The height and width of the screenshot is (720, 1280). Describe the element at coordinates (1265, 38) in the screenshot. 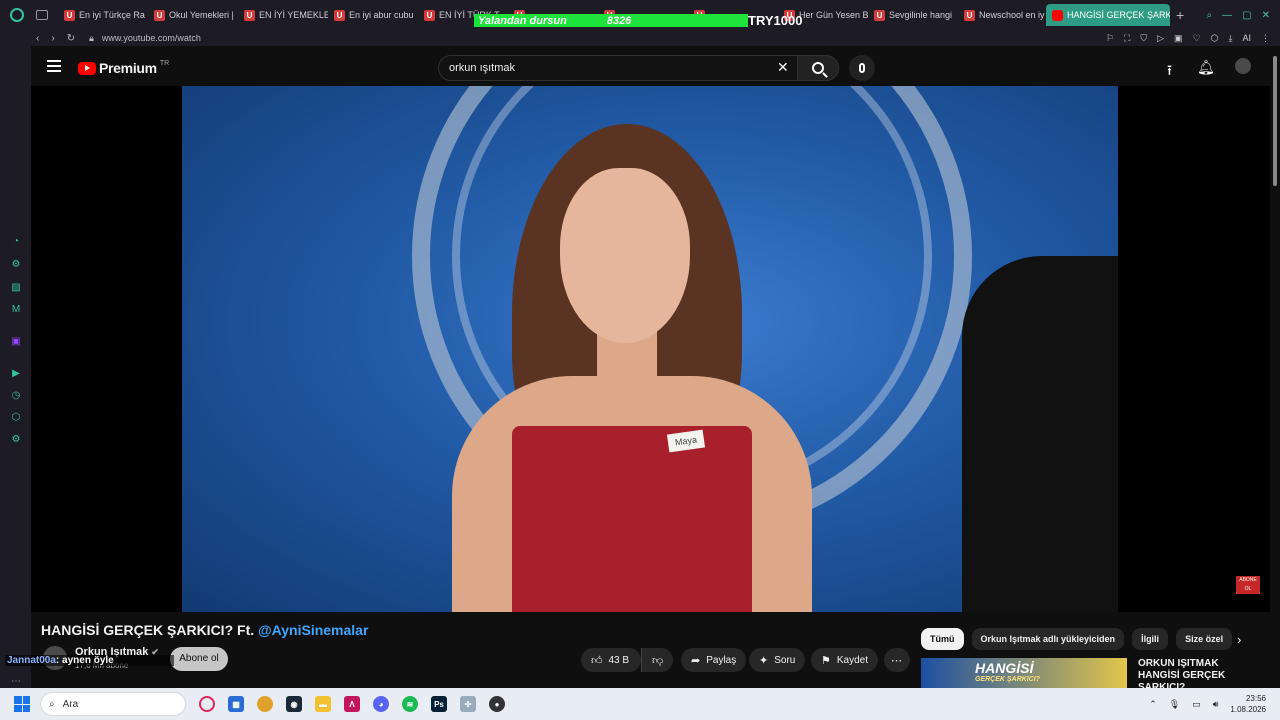

I see `more-icon: ⋮` at that location.